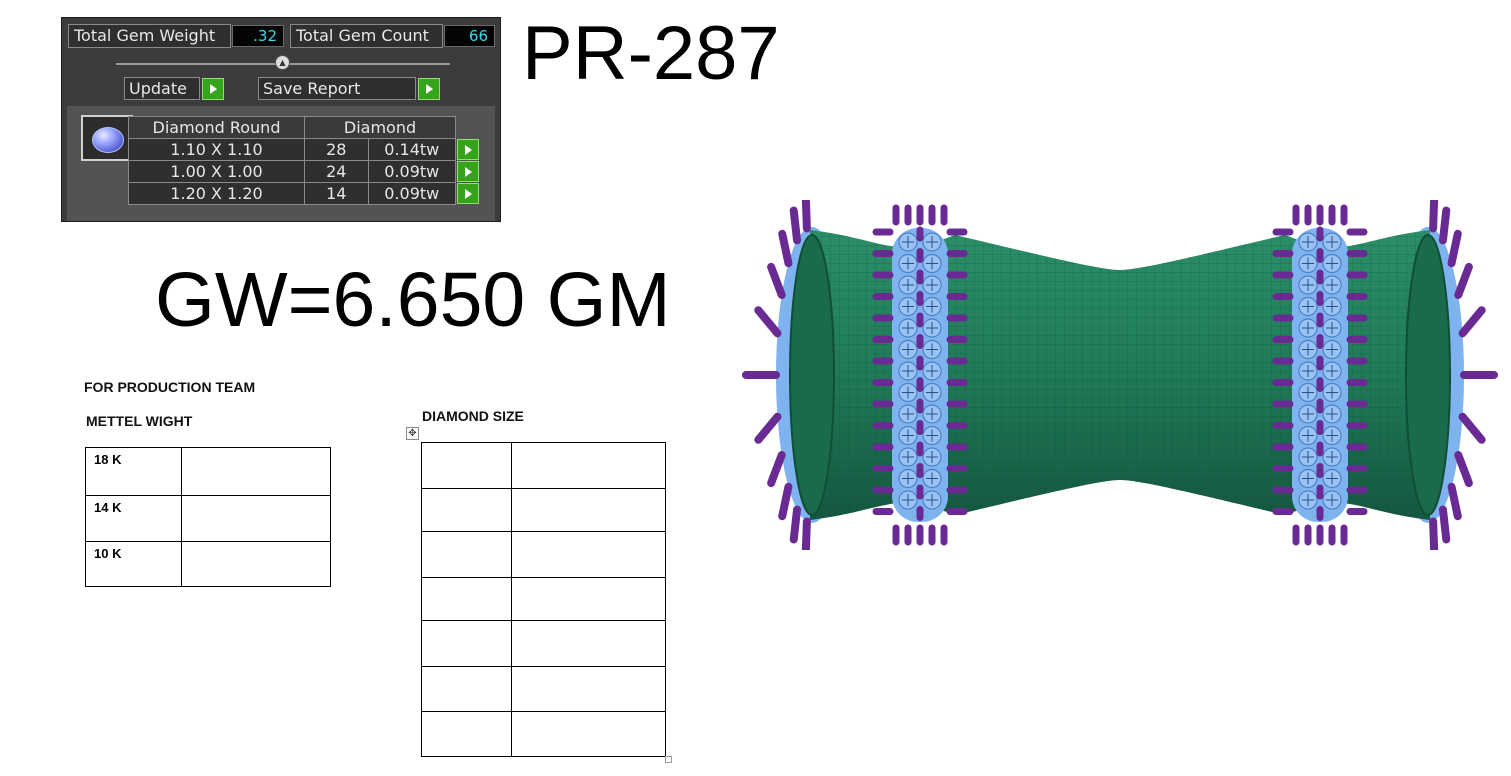 The width and height of the screenshot is (1511, 776). I want to click on gem-table-header-type: Diamond, so click(380, 127).